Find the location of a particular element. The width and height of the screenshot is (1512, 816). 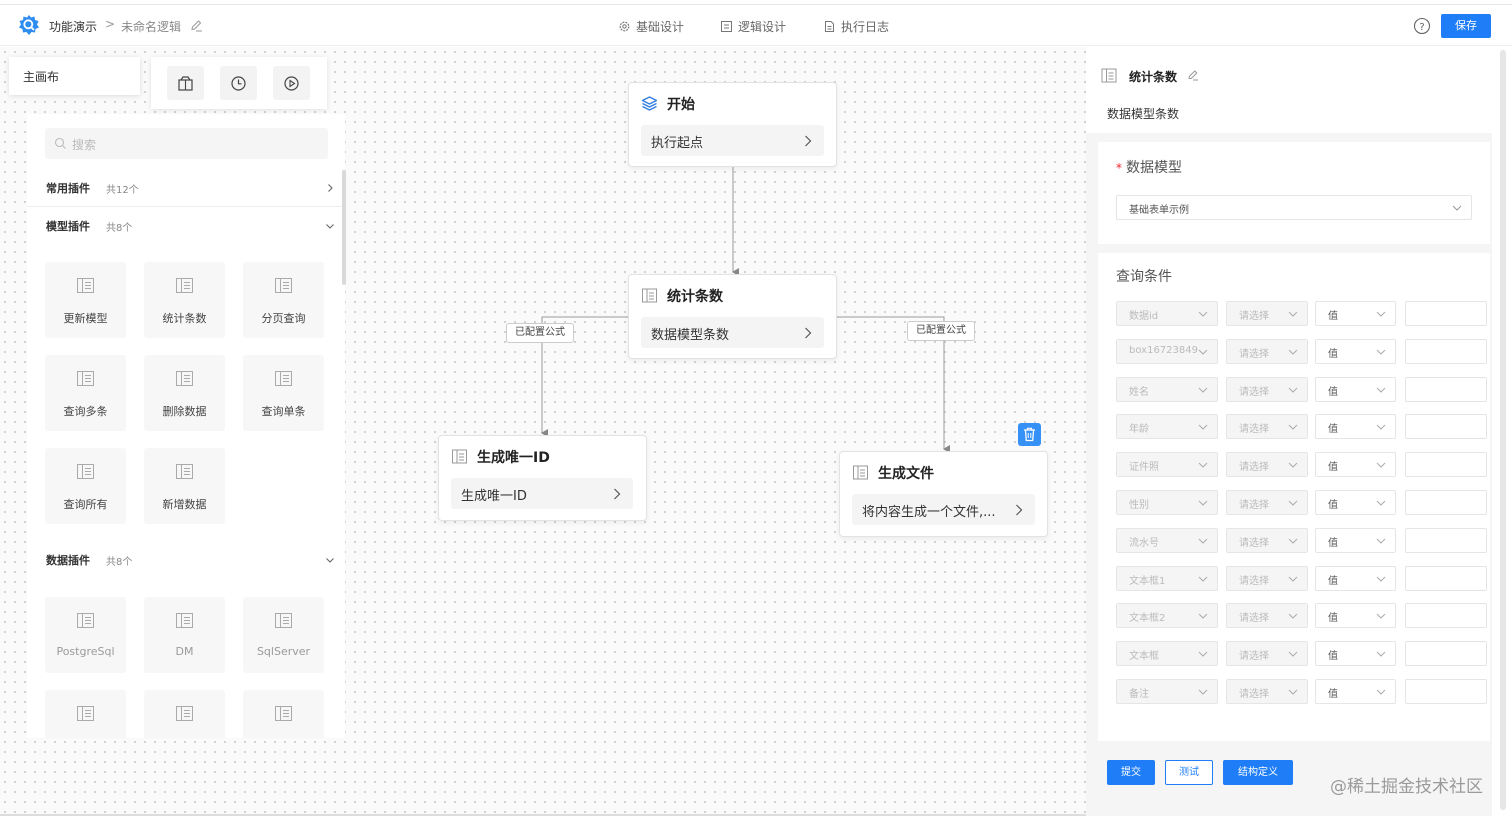

plugin-tile-label: PostgreSql is located at coordinates (85, 651).